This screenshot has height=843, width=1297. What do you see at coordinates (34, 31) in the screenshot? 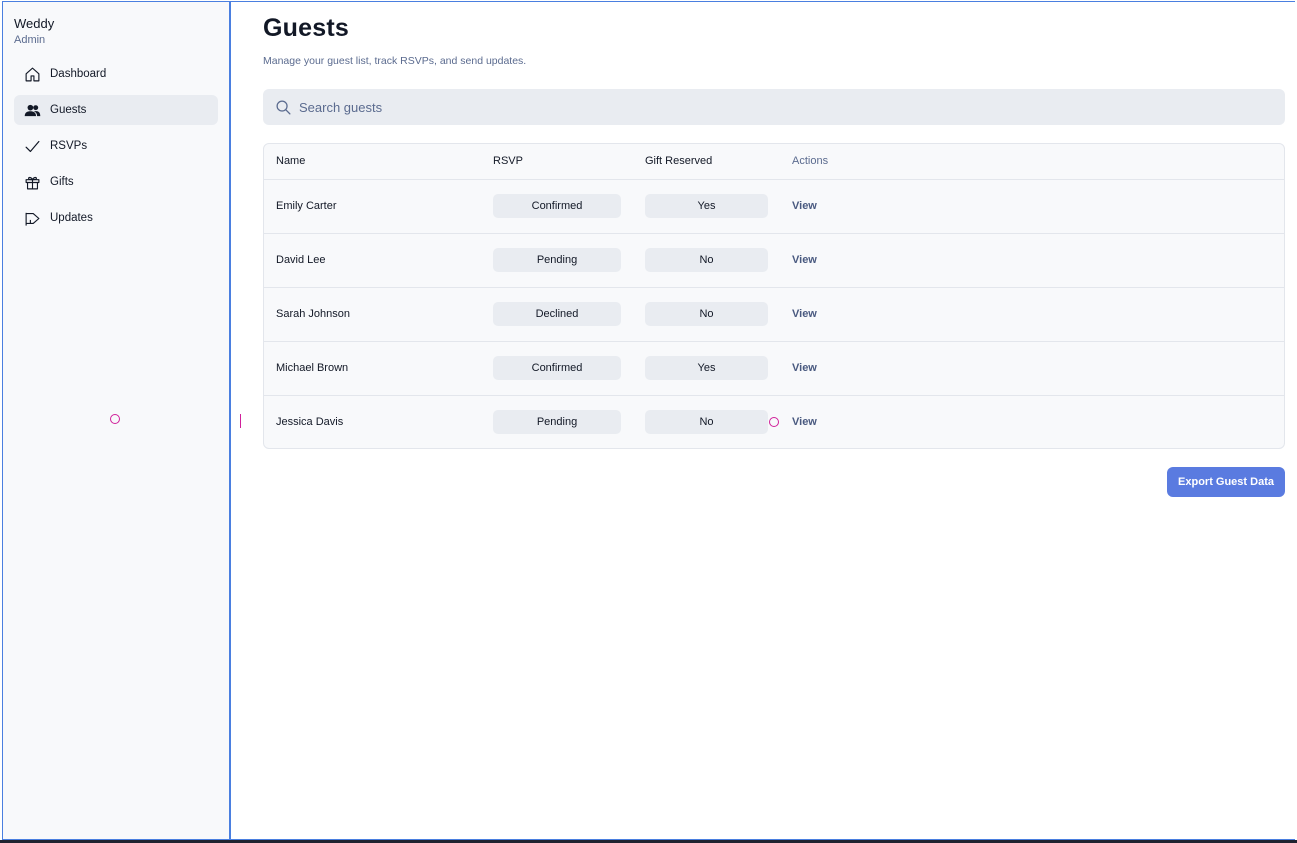
I see `brand: Weddy Admin` at bounding box center [34, 31].